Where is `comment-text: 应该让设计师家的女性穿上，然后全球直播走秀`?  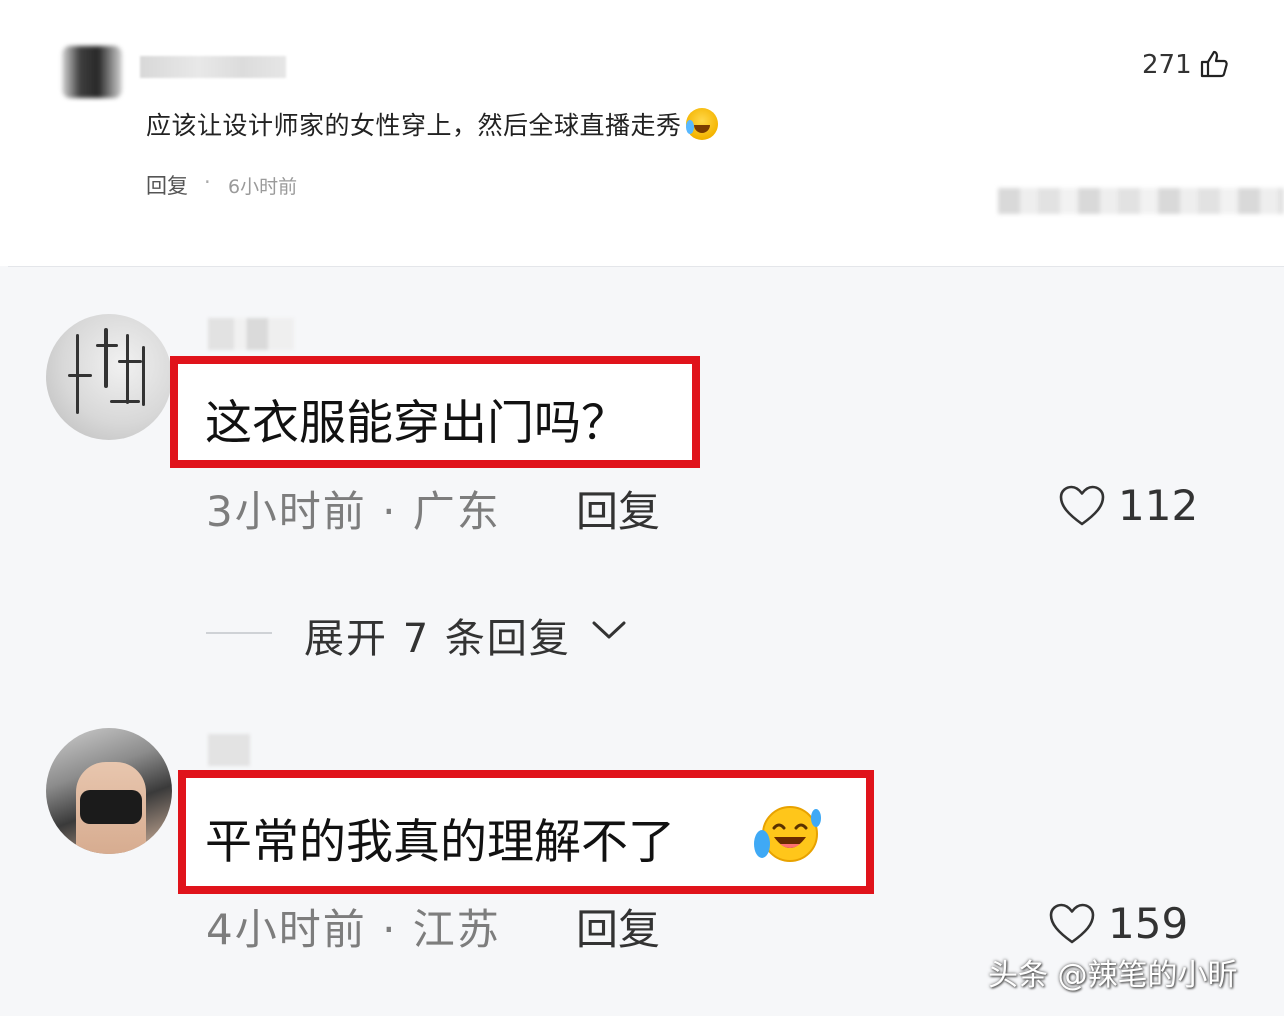
comment-text: 应该让设计师家的女性穿上，然后全球直播走秀 is located at coordinates (432, 124).